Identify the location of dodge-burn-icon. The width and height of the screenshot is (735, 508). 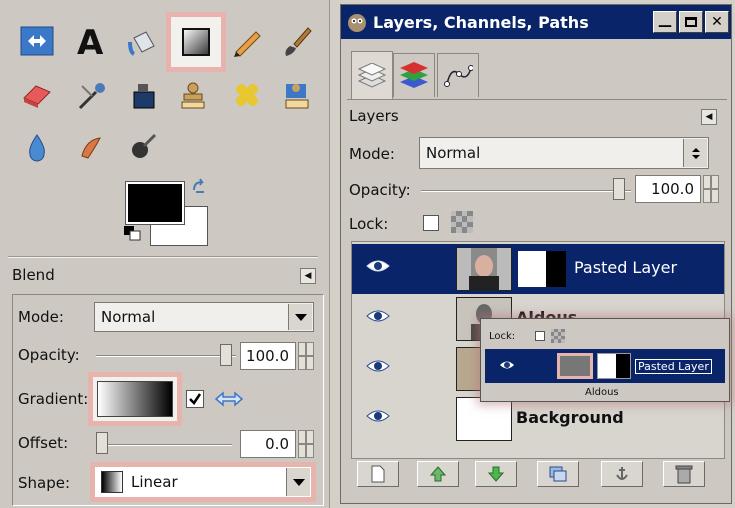
(144, 145).